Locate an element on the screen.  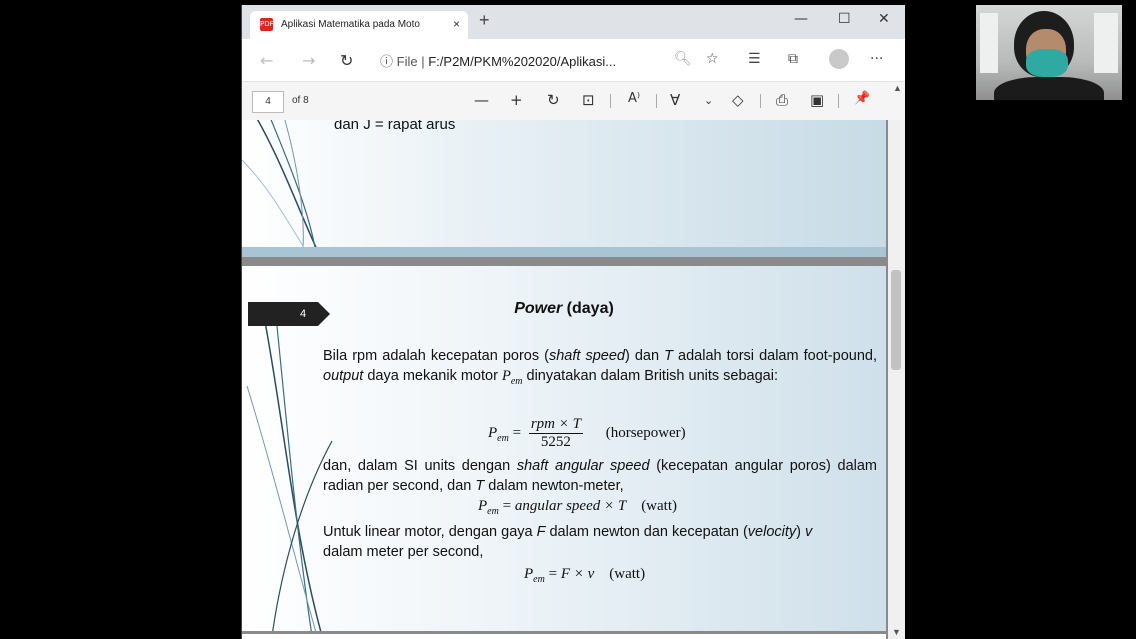
decorative-curves is located at coordinates (282, 188).